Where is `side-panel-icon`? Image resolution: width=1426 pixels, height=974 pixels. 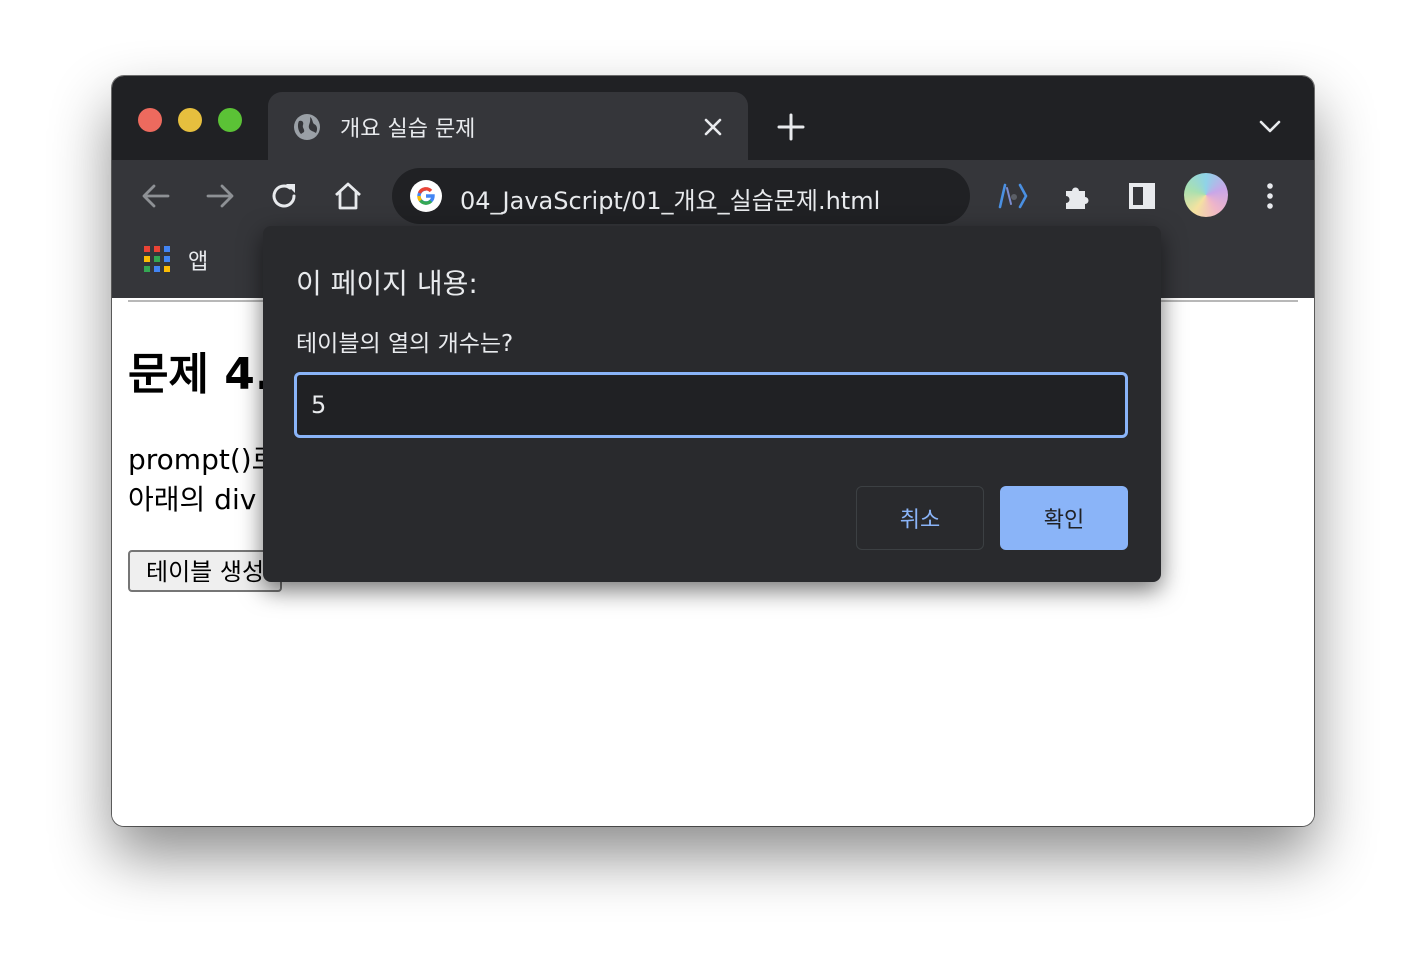
side-panel-icon is located at coordinates (1142, 196).